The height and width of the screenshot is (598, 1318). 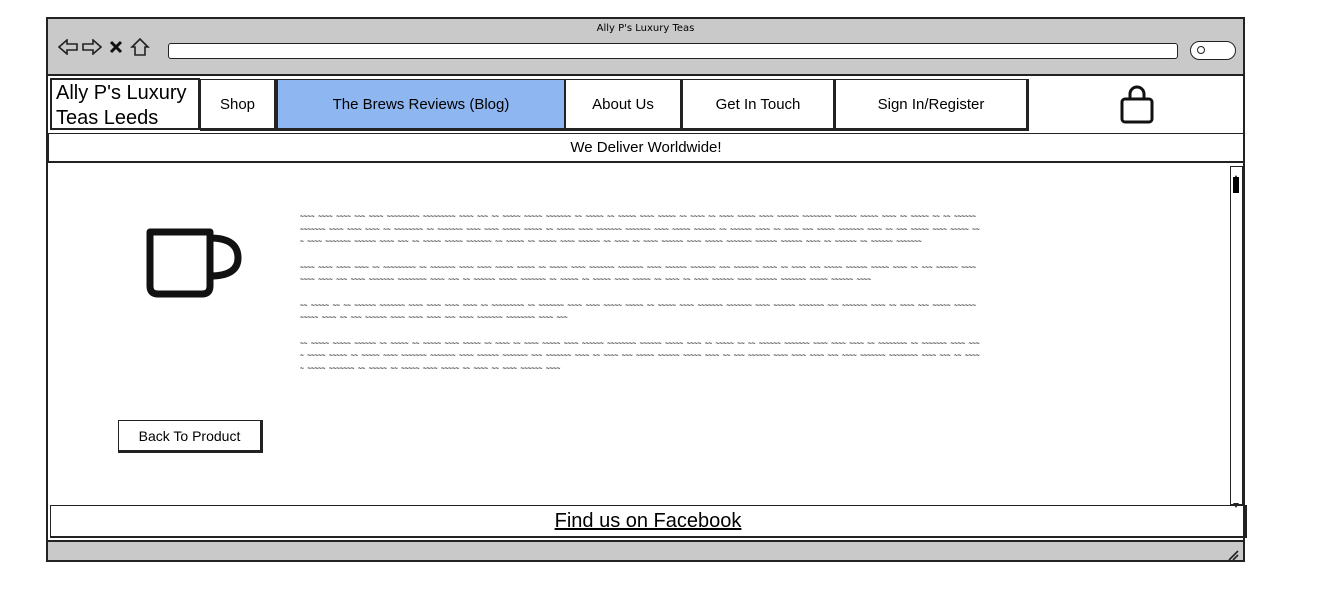 I want to click on scroll-down-icon, so click(x=1236, y=501).